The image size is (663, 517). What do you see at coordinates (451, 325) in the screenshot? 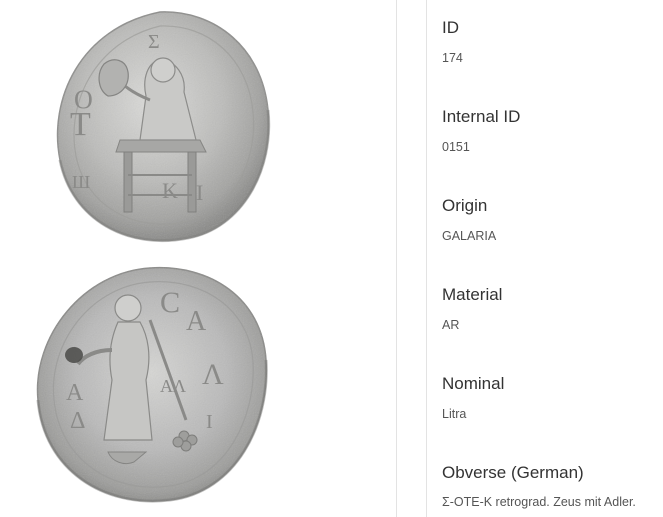
I see `material-value: AR` at bounding box center [451, 325].